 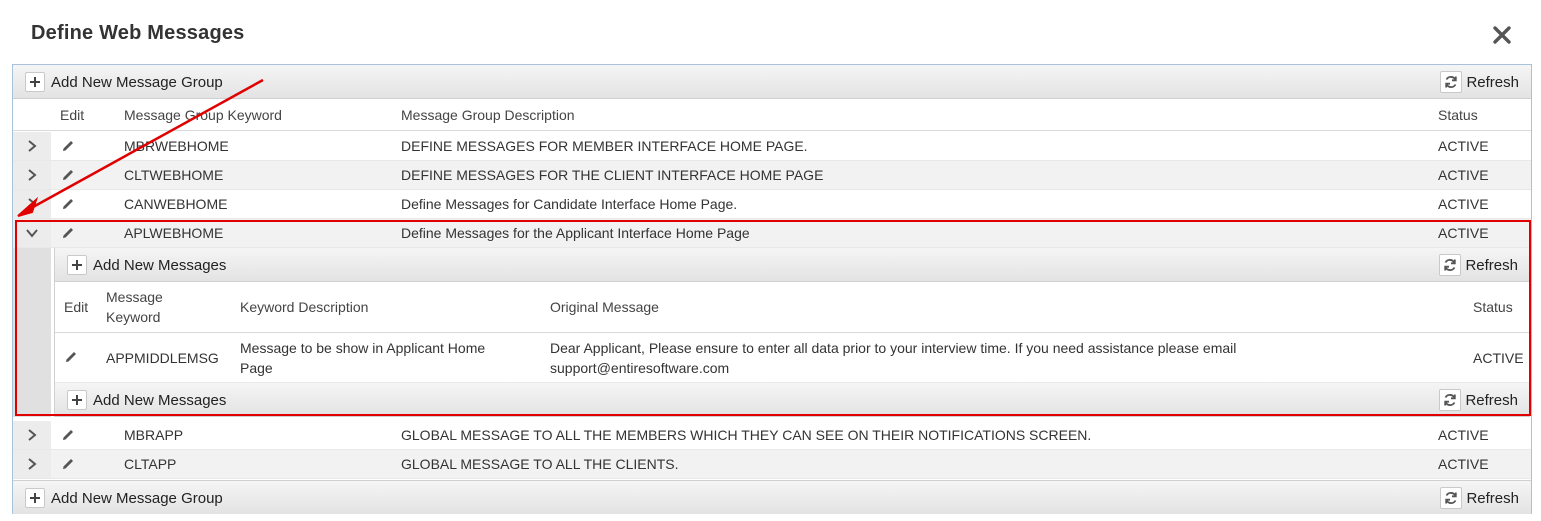 I want to click on column-description: Message Group Description, so click(x=488, y=115).